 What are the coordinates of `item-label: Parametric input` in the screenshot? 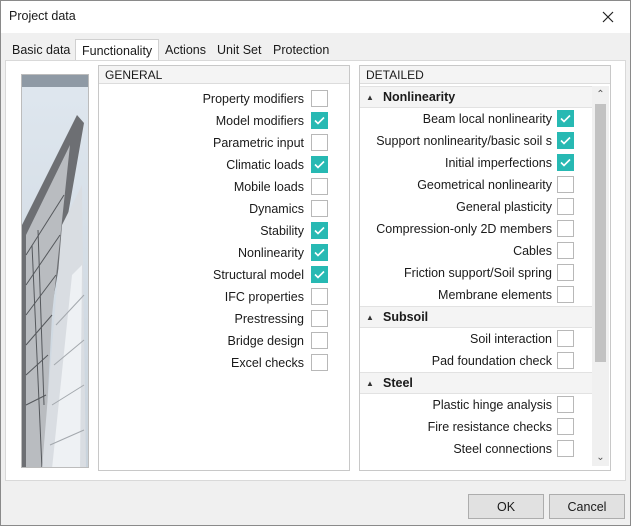 It's located at (258, 143).